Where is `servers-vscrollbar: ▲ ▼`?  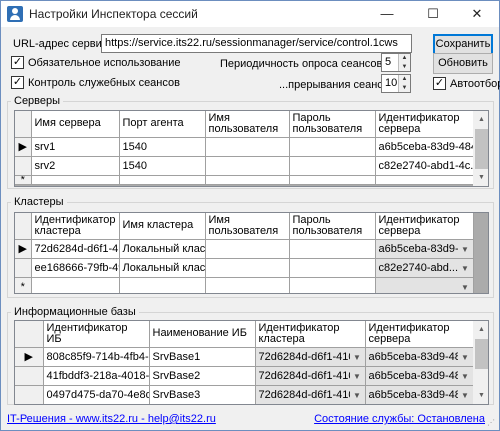 servers-vscrollbar: ▲ ▼ is located at coordinates (480, 148).